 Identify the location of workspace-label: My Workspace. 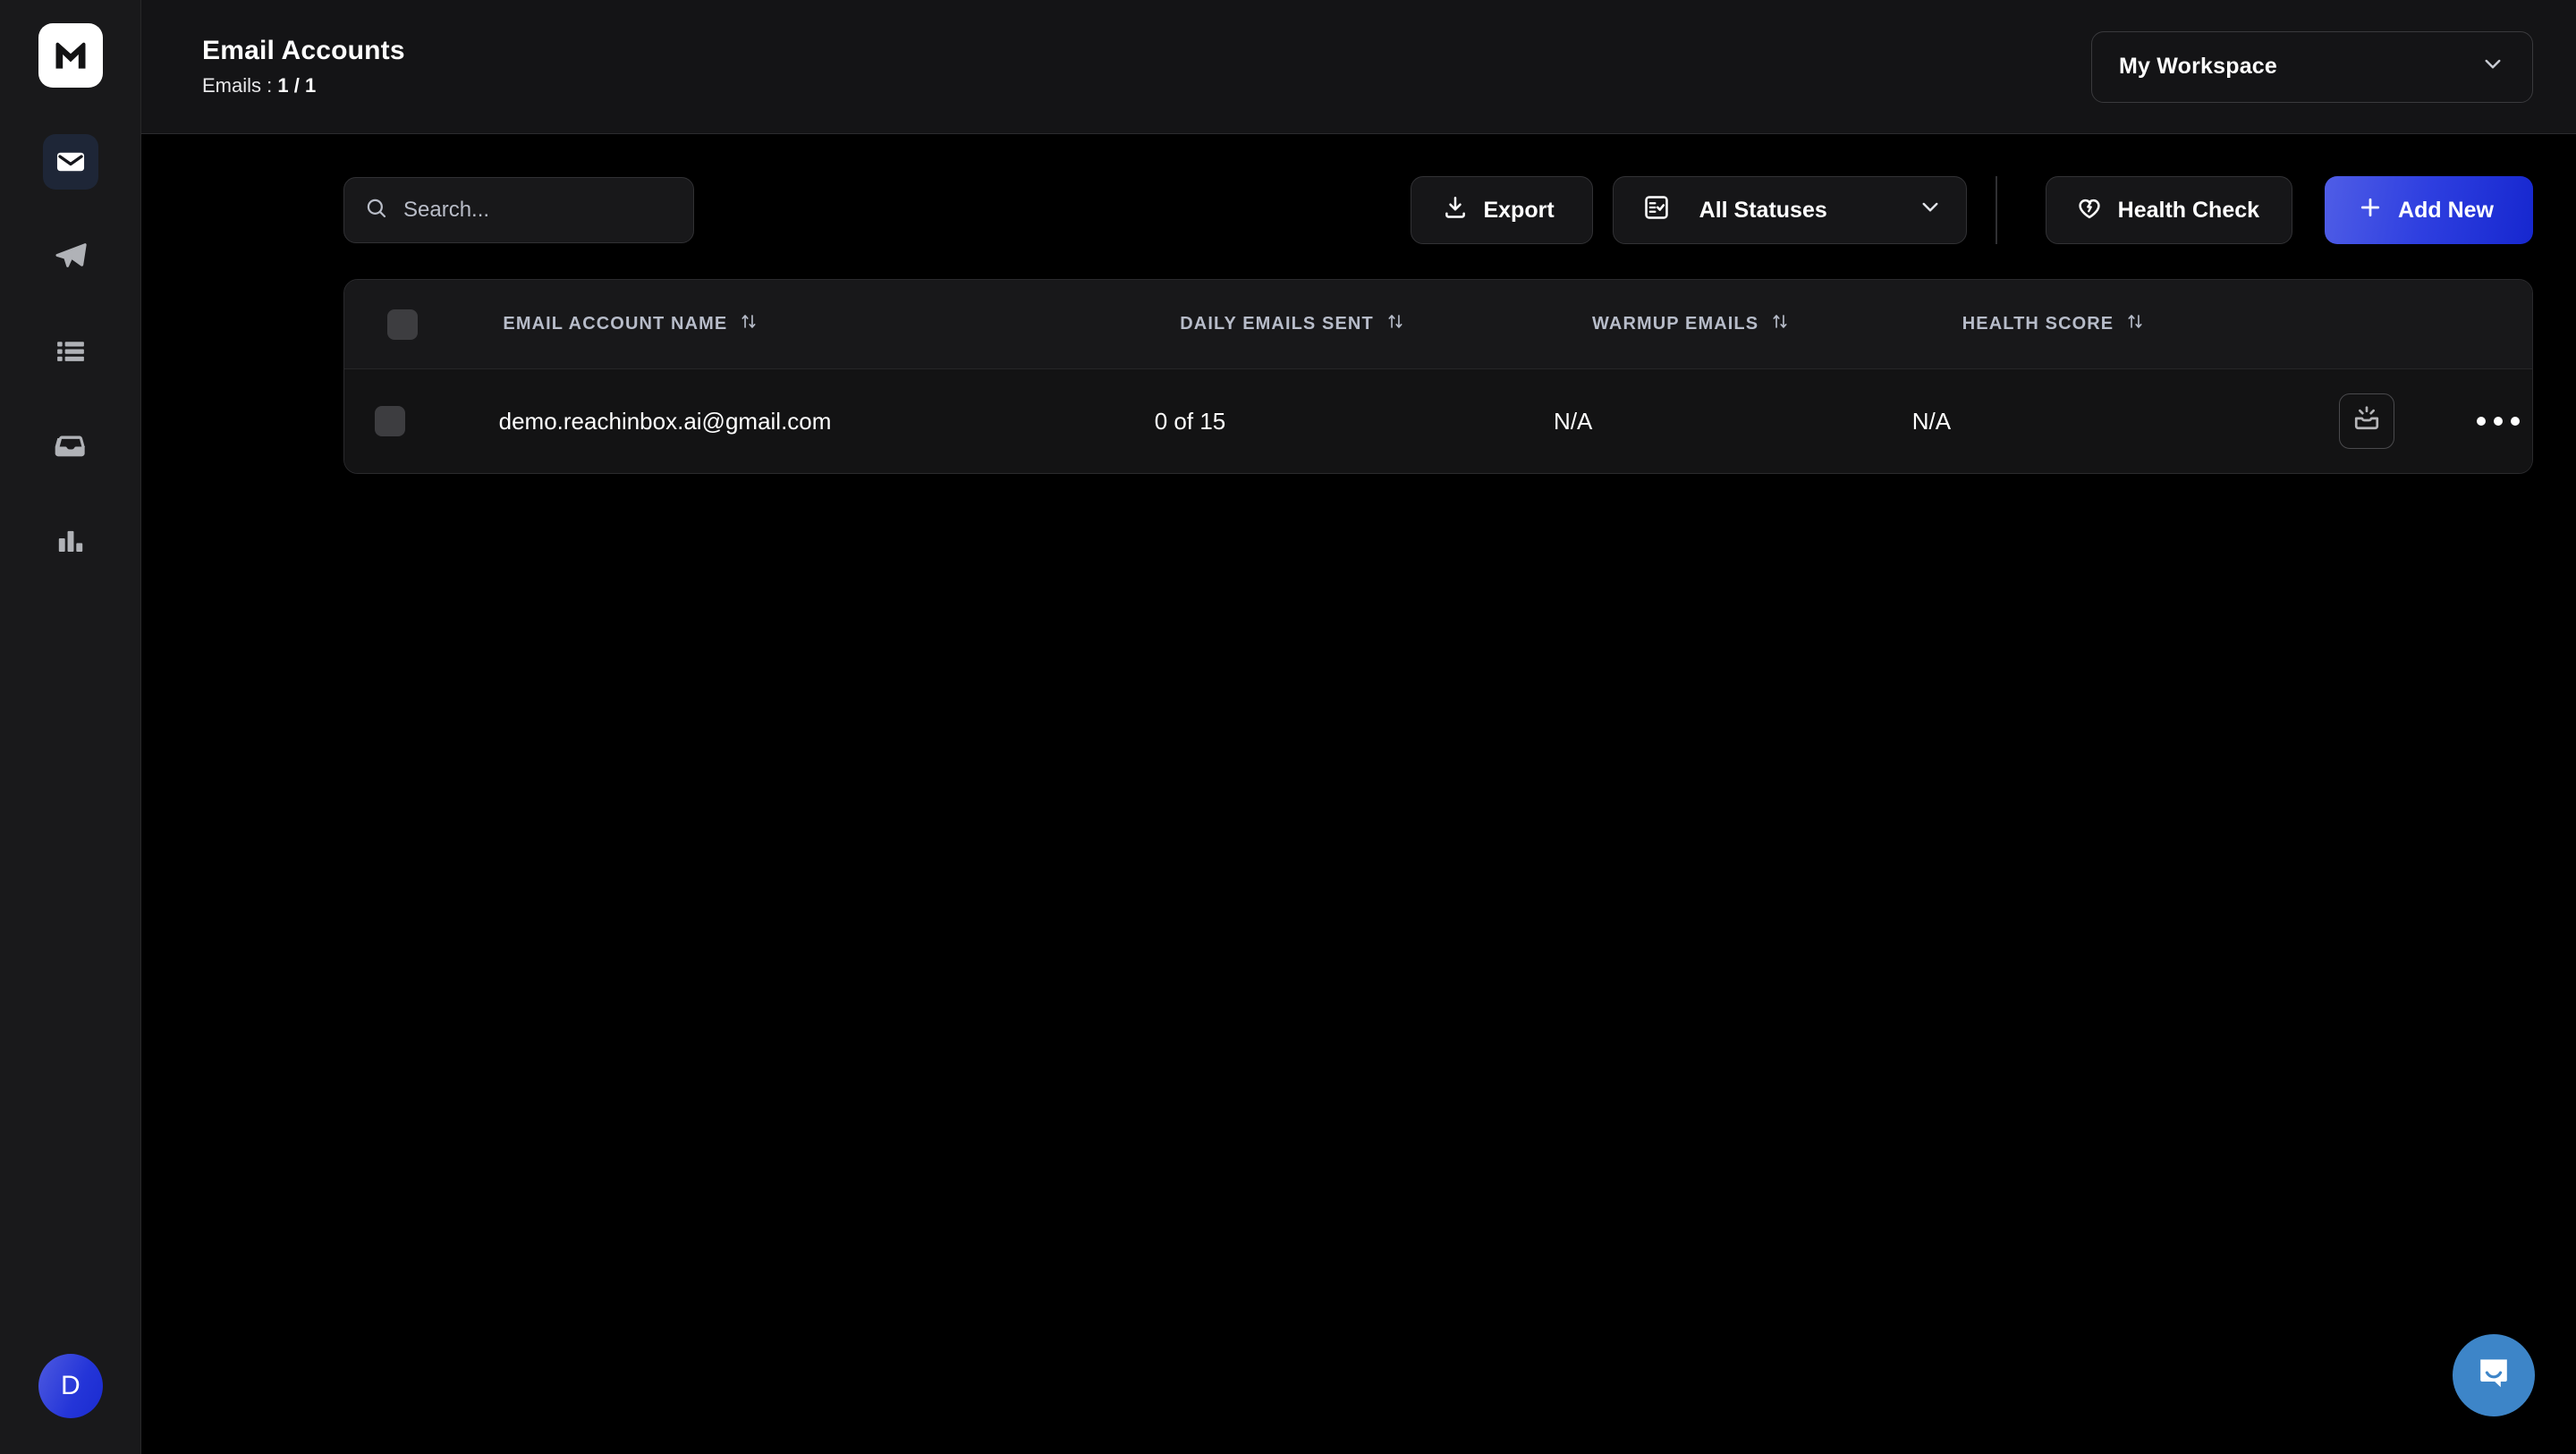
(2198, 67).